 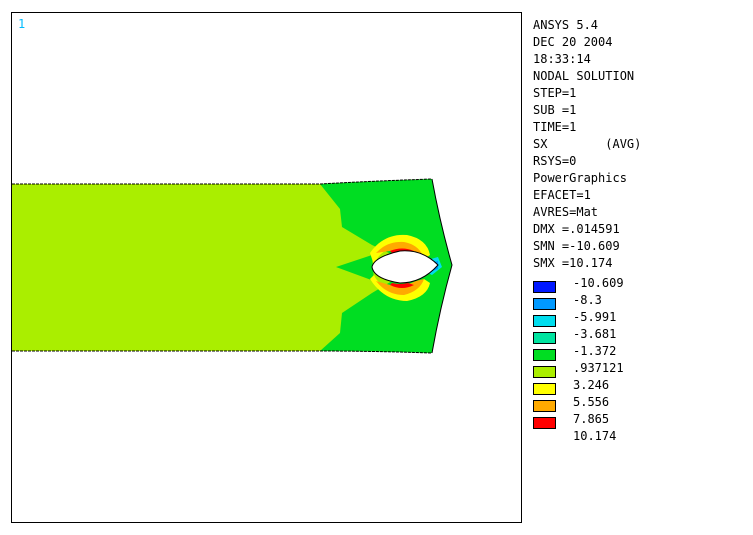 What do you see at coordinates (595, 317) in the screenshot?
I see `legend-value: -5.991` at bounding box center [595, 317].